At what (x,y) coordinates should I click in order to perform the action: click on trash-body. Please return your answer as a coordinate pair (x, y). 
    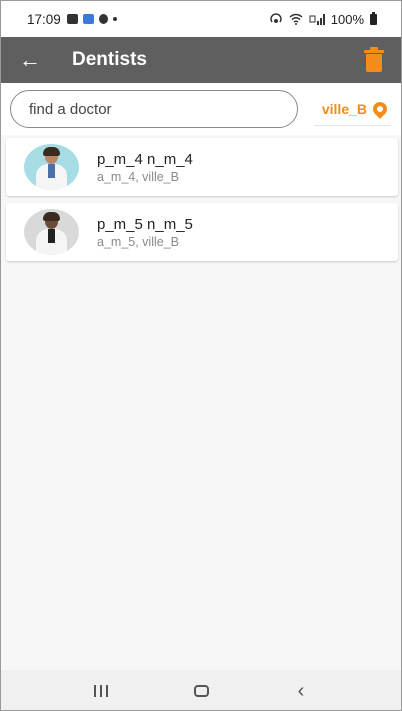
    Looking at the image, I should click on (374, 63).